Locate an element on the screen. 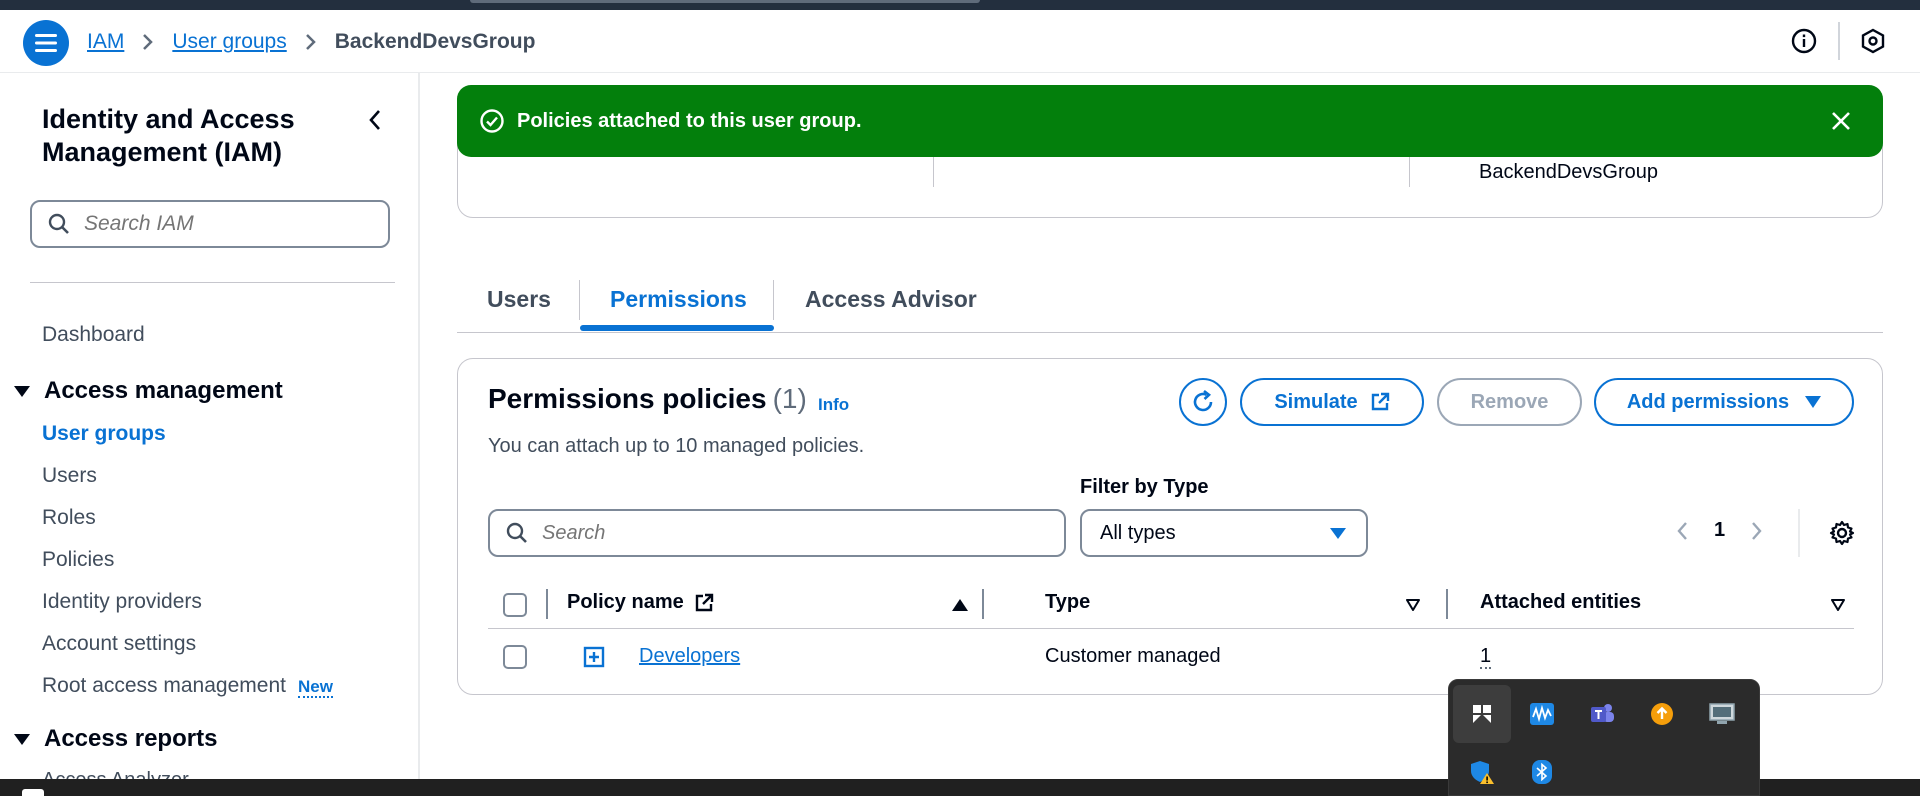 The height and width of the screenshot is (796, 1920). sort-ascending-icon is located at coordinates (960, 605).